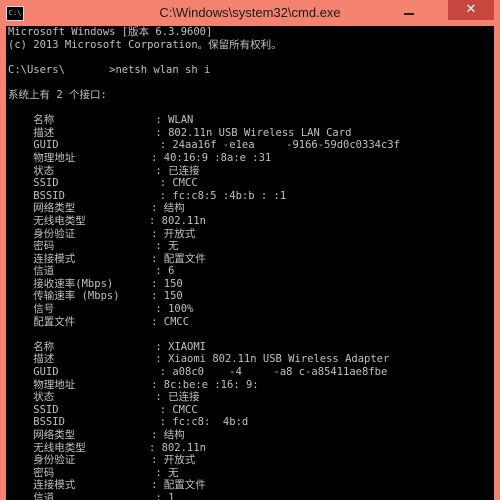 The height and width of the screenshot is (500, 500). Describe the element at coordinates (204, 145) in the screenshot. I see `console-line: GUID : 24aa16f -e1ea -9166-59d0c0334c3f` at that location.